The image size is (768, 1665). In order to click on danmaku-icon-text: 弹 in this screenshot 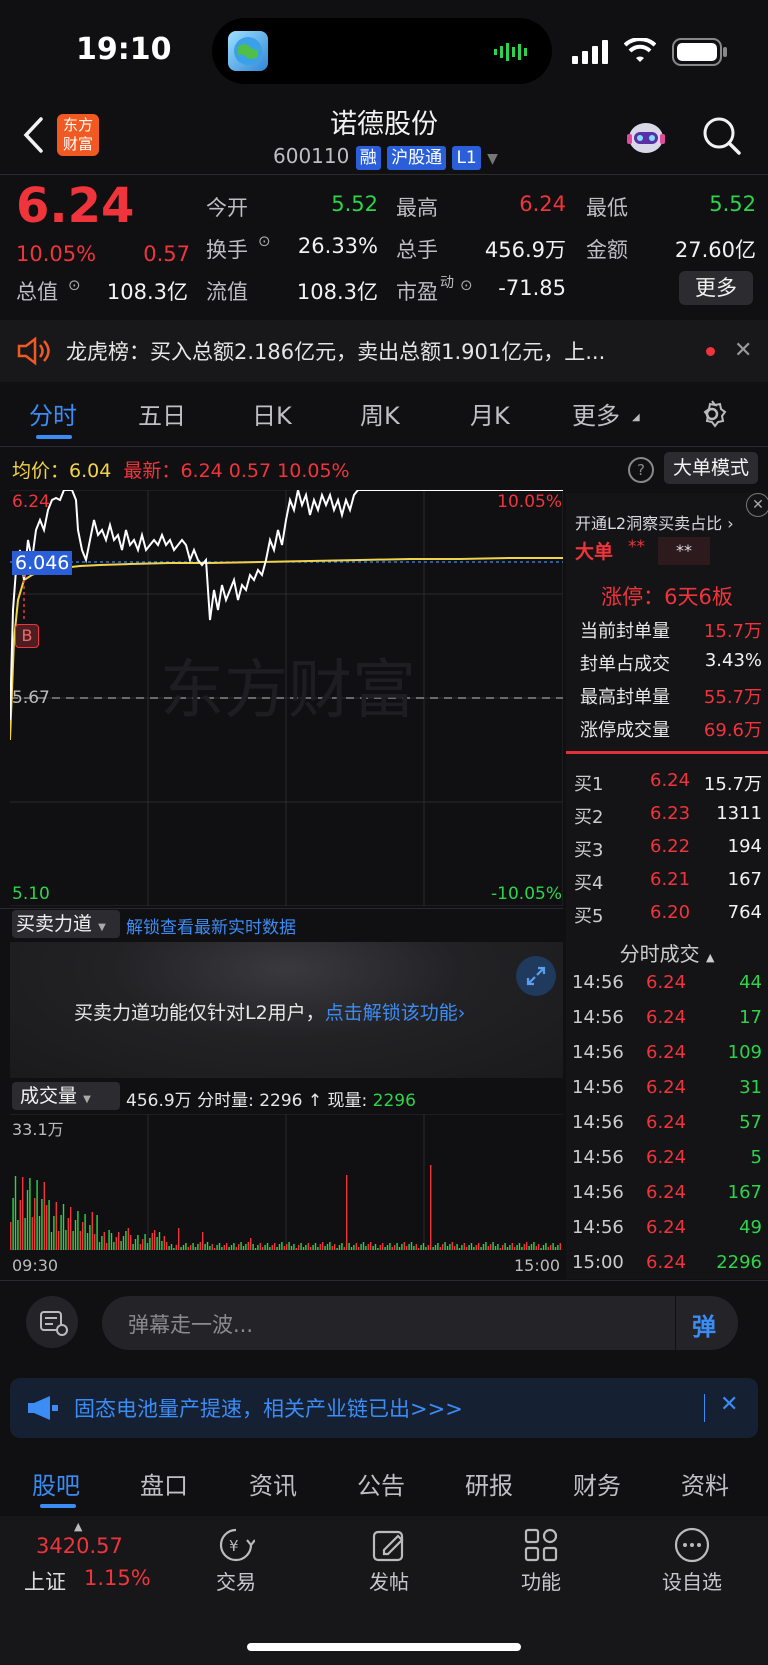, I will do `click(704, 1327)`.